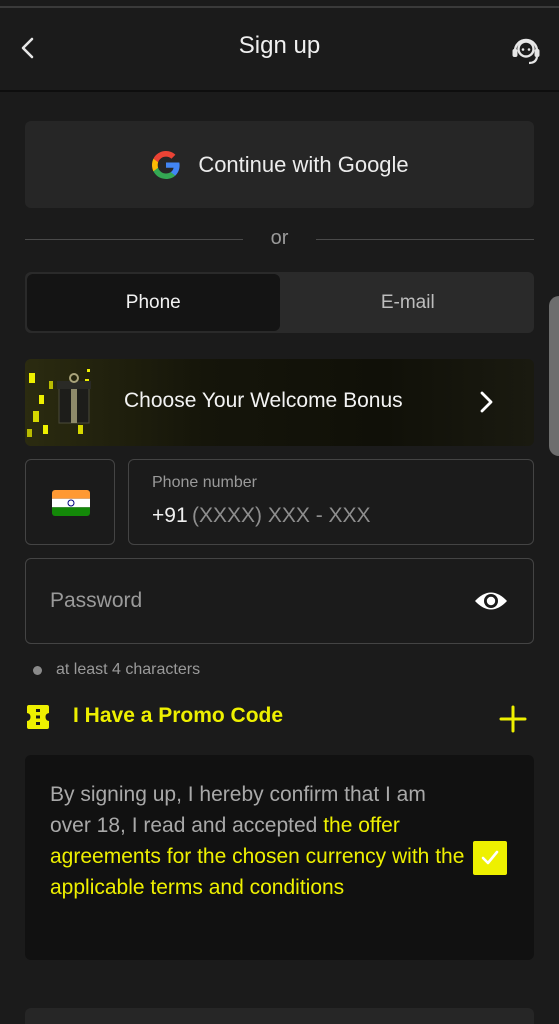 This screenshot has height=1024, width=559. I want to click on promo-code-toggle: I Have a Promo Code, so click(178, 716).